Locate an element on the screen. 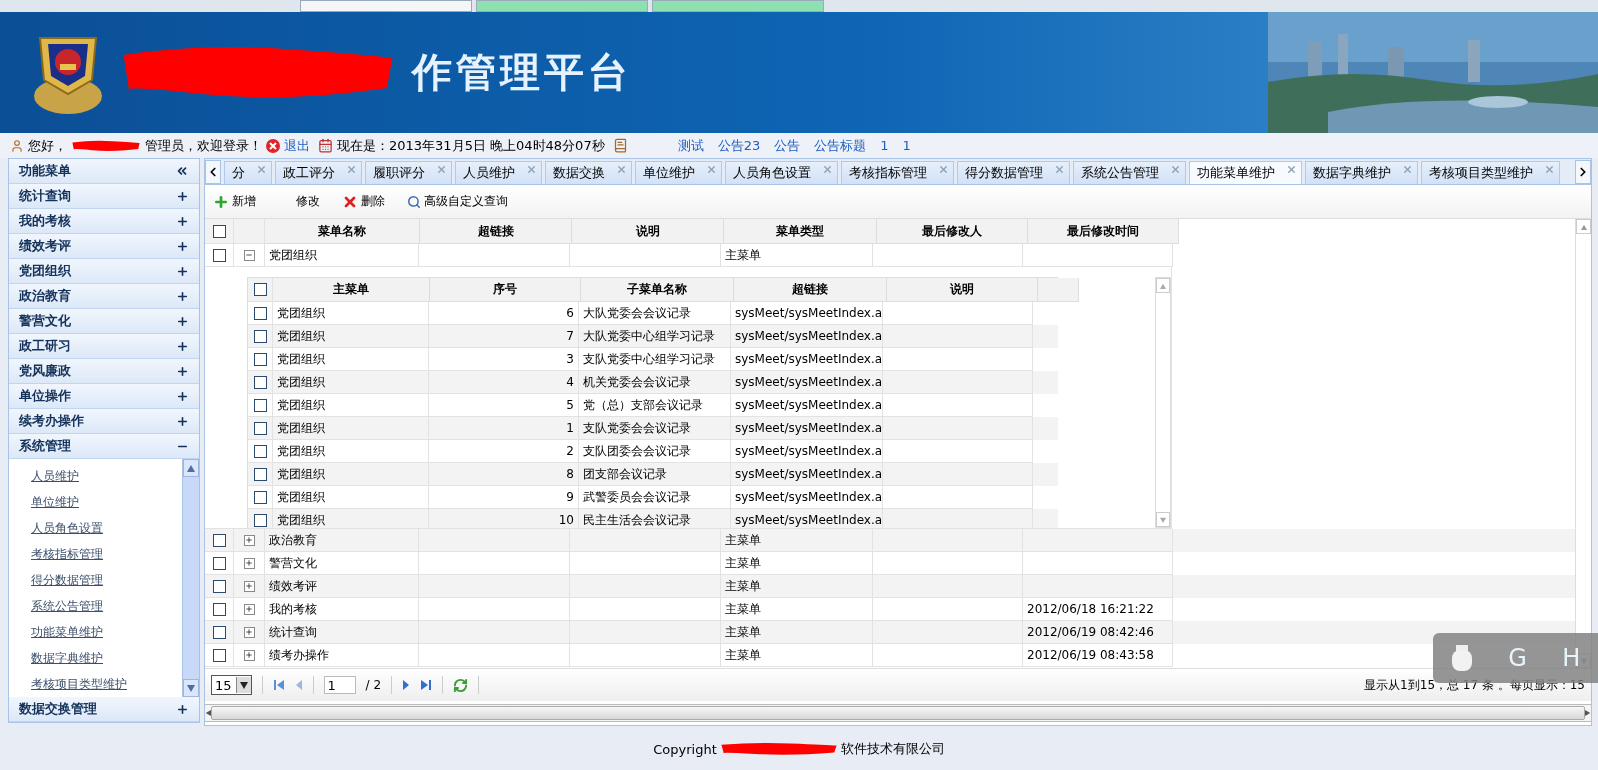 The image size is (1598, 770). notice-link: 公告标题 is located at coordinates (840, 145).